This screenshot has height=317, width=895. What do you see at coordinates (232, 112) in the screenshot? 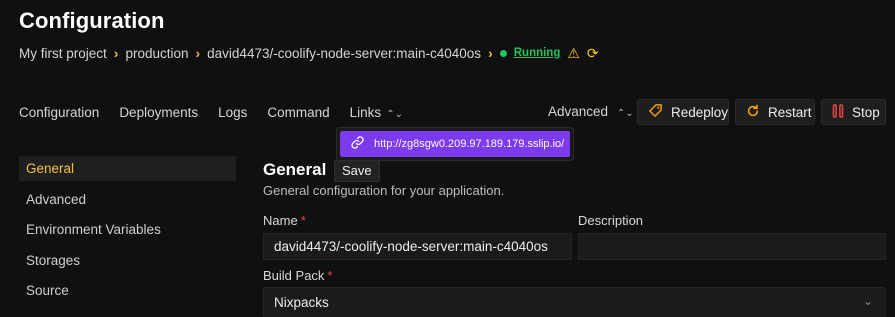
I see `tab-logs: Logs` at bounding box center [232, 112].